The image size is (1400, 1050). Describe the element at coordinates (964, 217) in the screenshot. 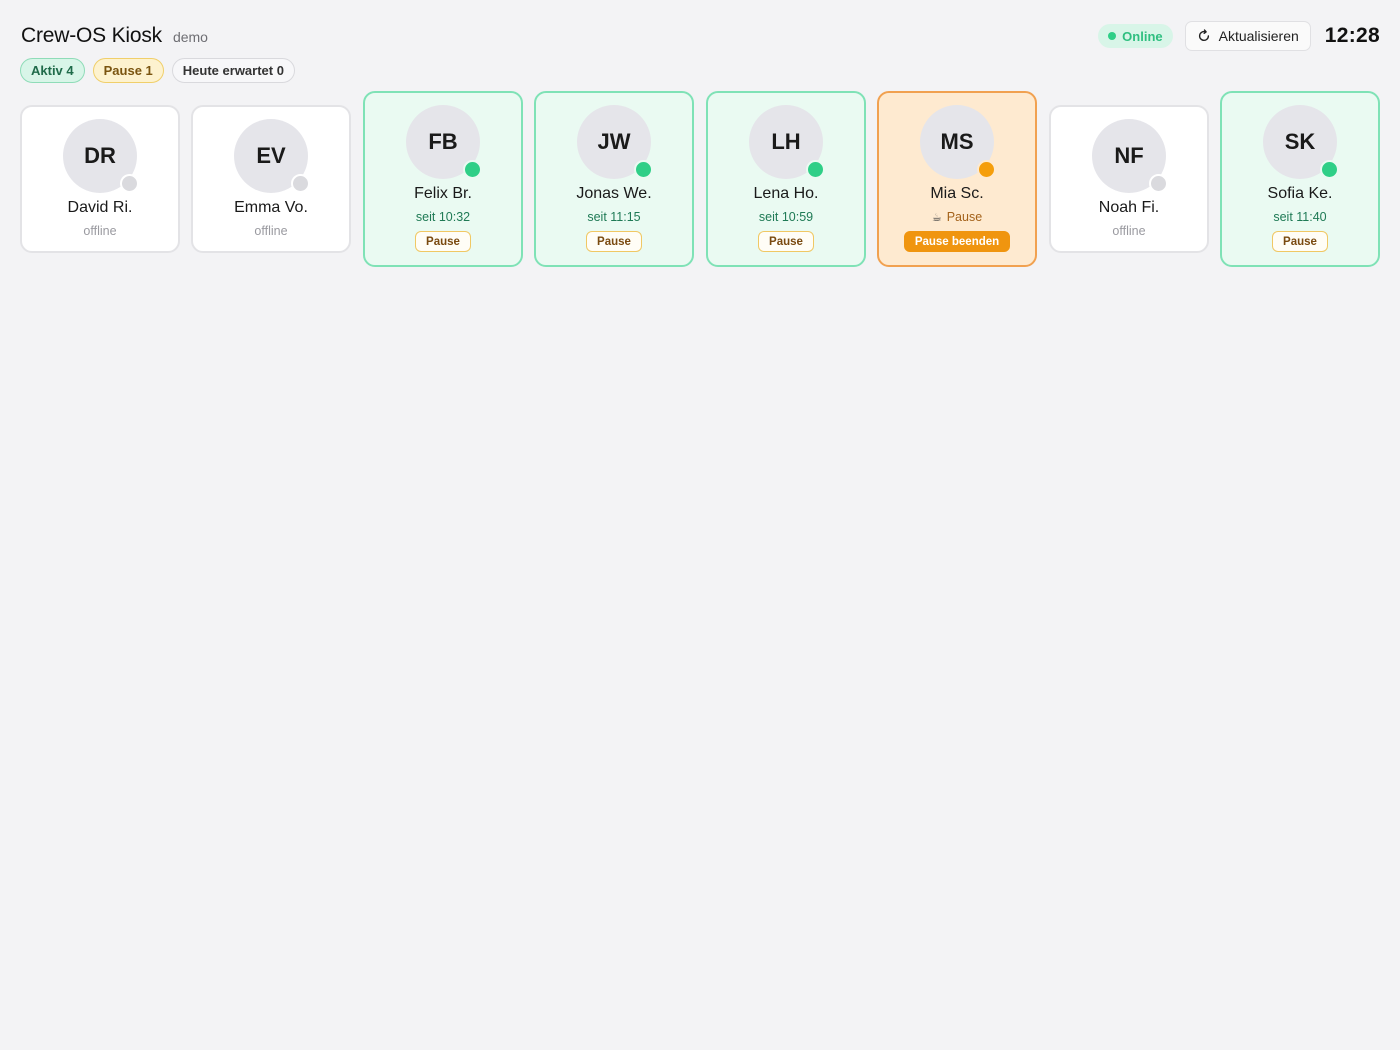

I see `crew-status-label: Pause` at that location.